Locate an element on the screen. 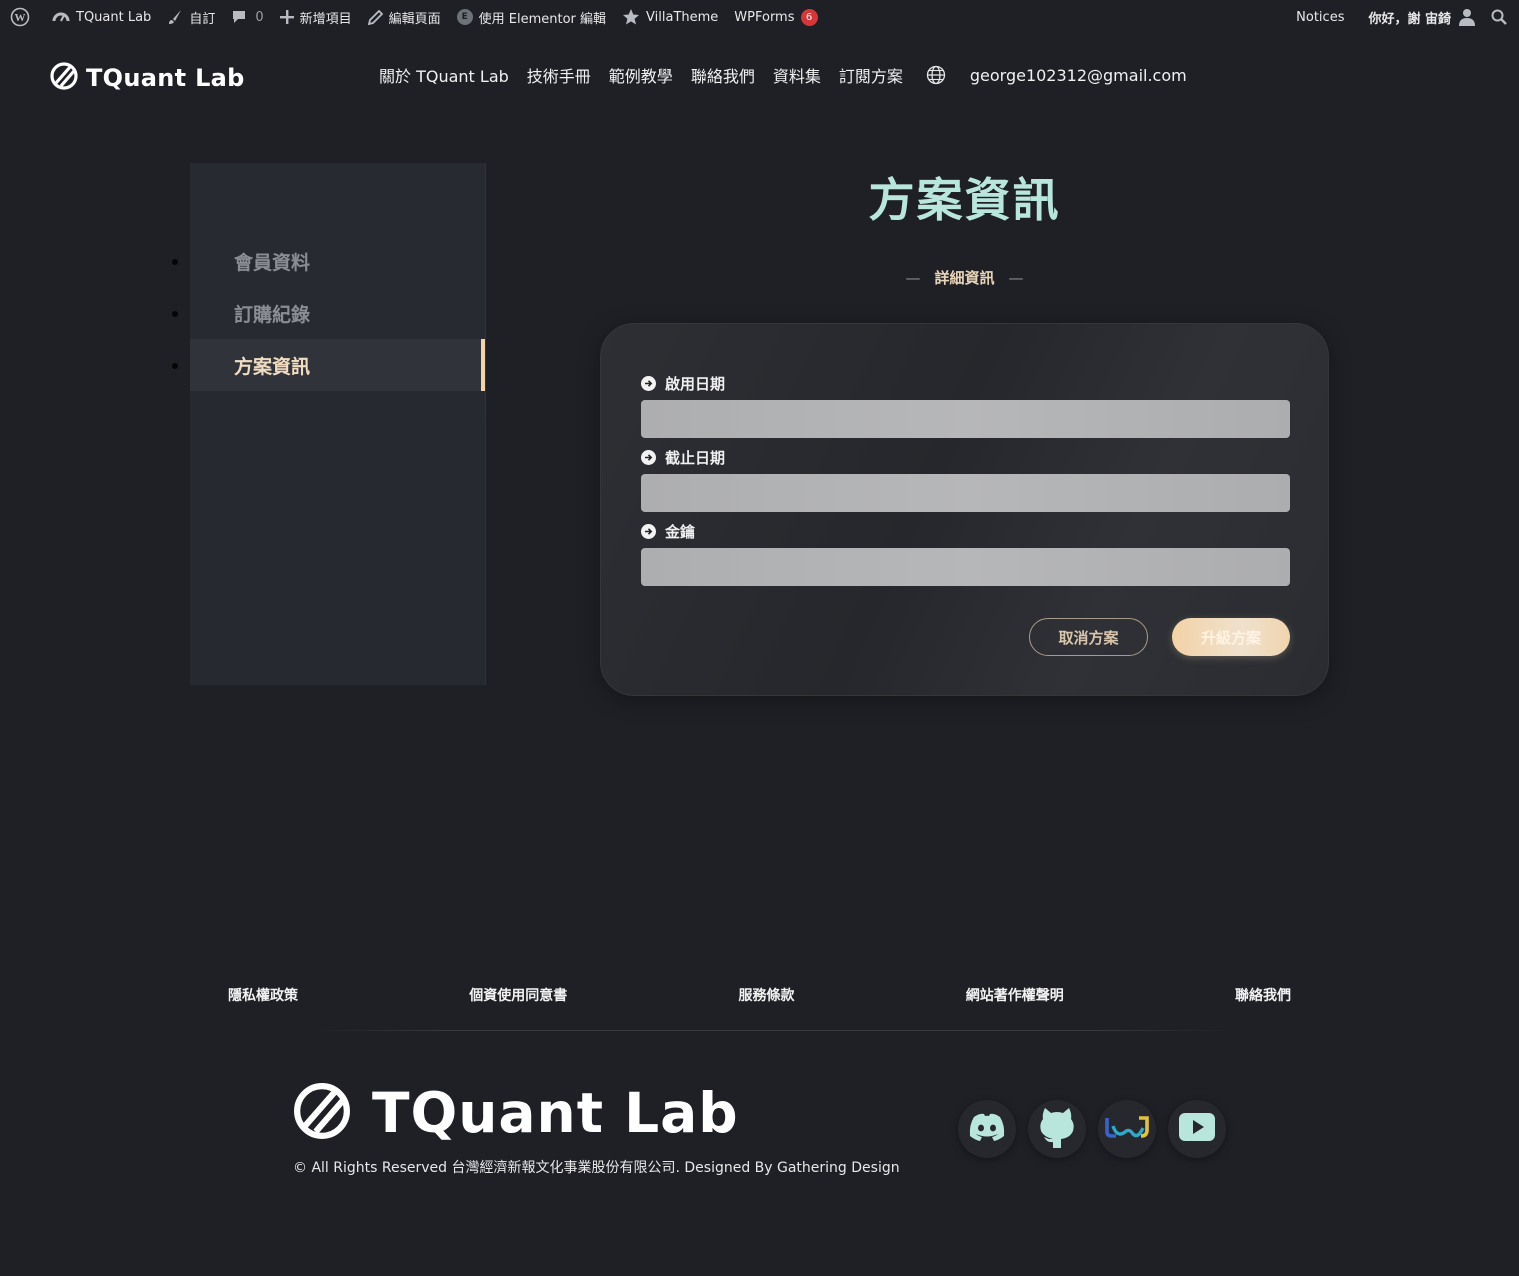 This screenshot has height=1276, width=1519. customize-link: 自訂 is located at coordinates (191, 17).